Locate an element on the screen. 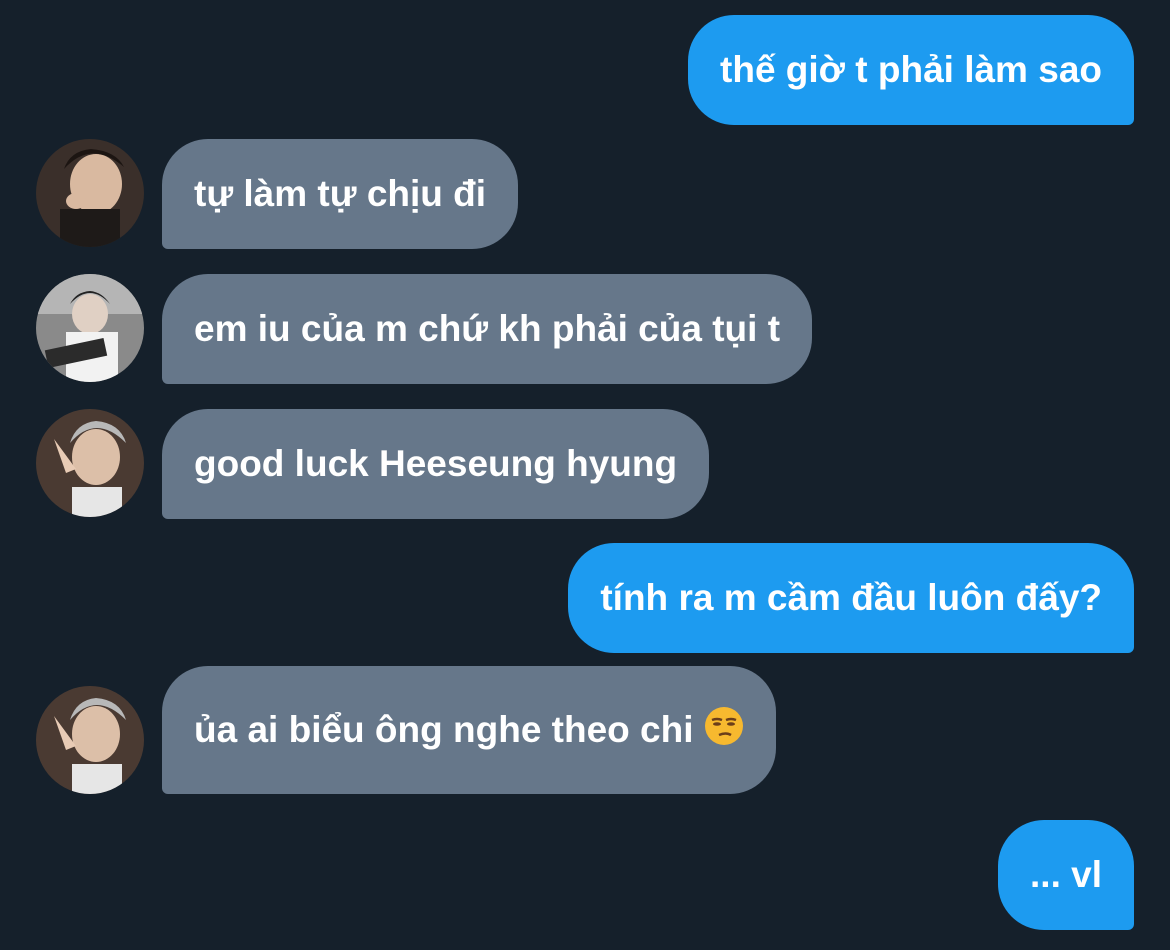  outgoing-message-bubble: ... vl is located at coordinates (1066, 875).